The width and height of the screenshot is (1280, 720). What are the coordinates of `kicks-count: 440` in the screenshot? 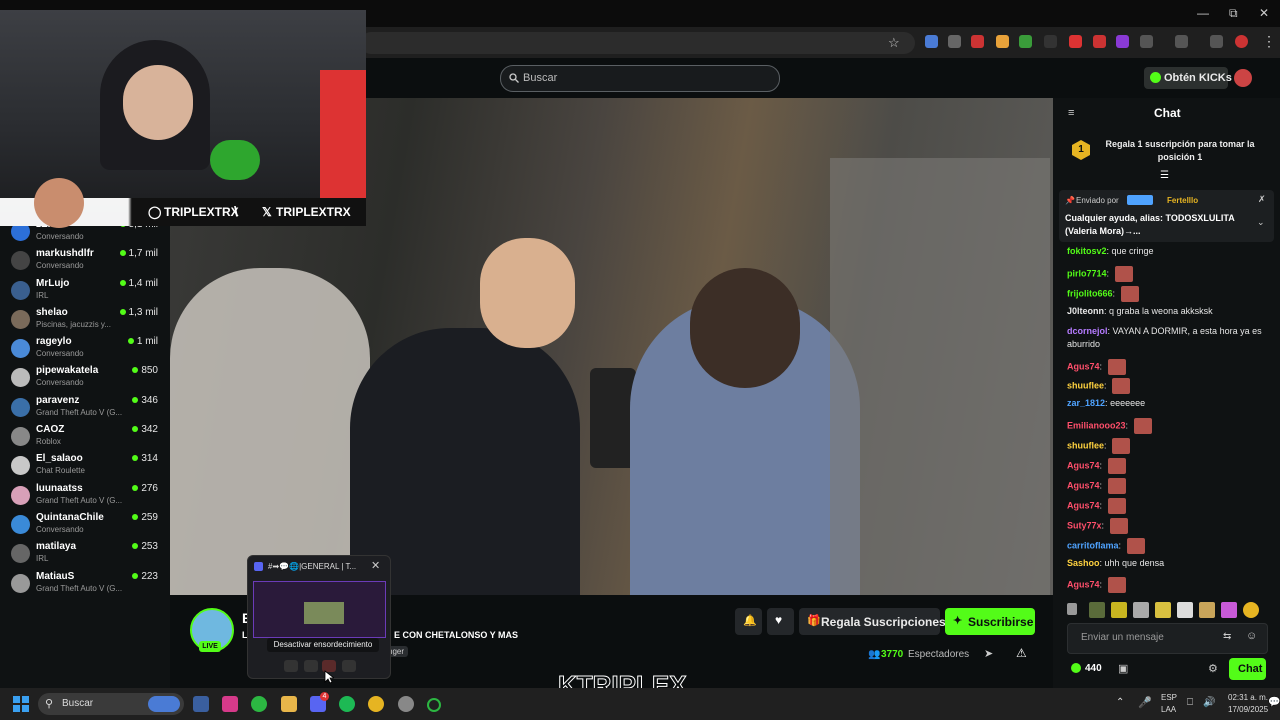 It's located at (1093, 668).